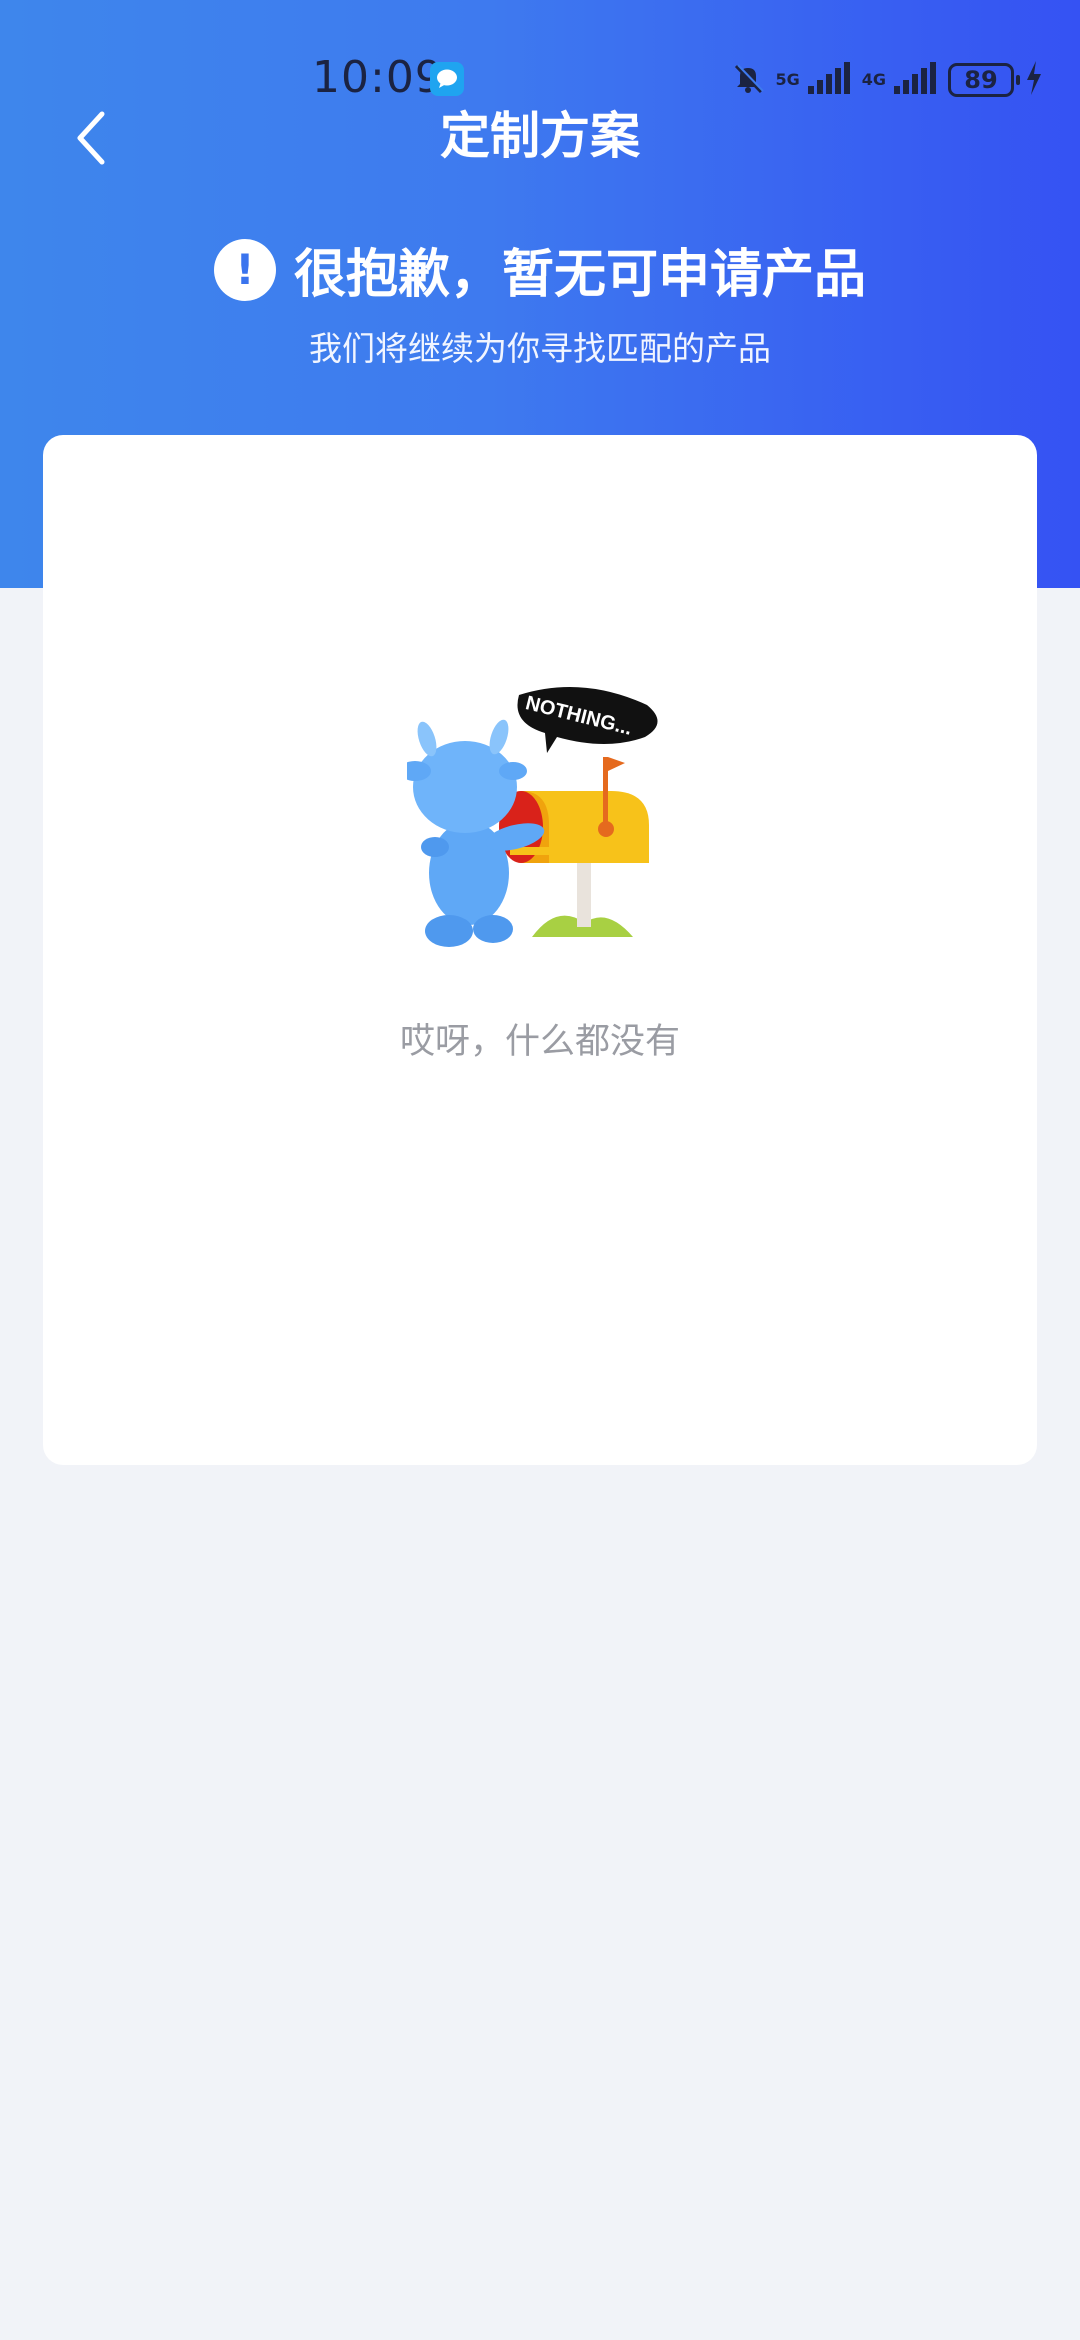 The image size is (1080, 2340). I want to click on mute-bell-icon, so click(748, 80).